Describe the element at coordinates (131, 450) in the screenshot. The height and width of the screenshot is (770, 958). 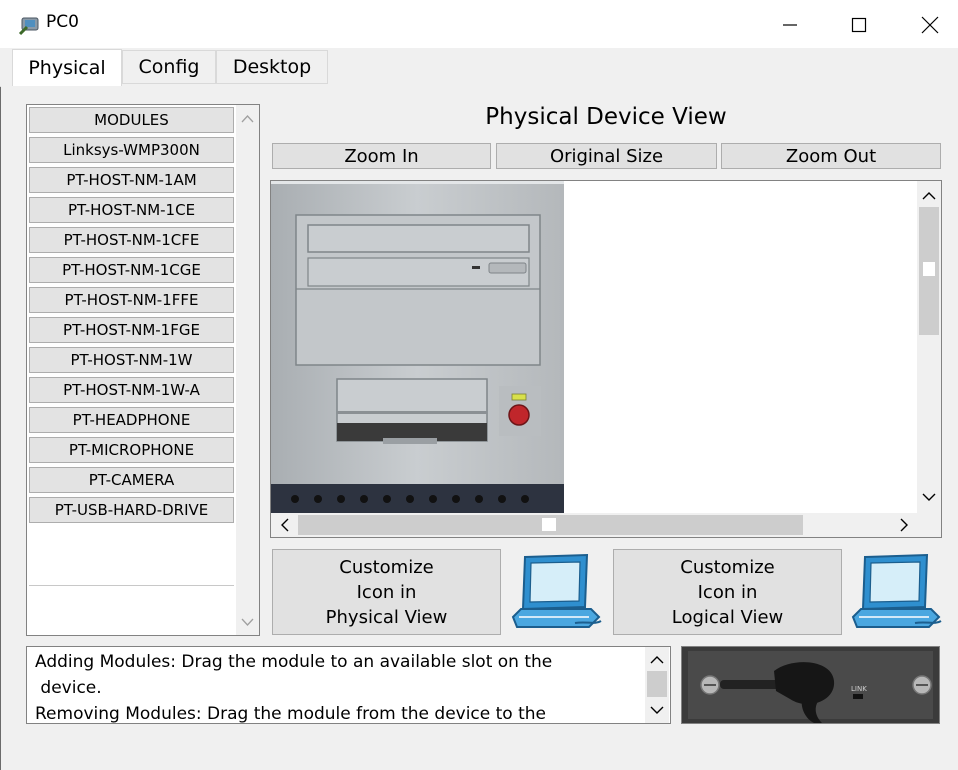
I see `module-item: PT-MICROPHONE` at that location.